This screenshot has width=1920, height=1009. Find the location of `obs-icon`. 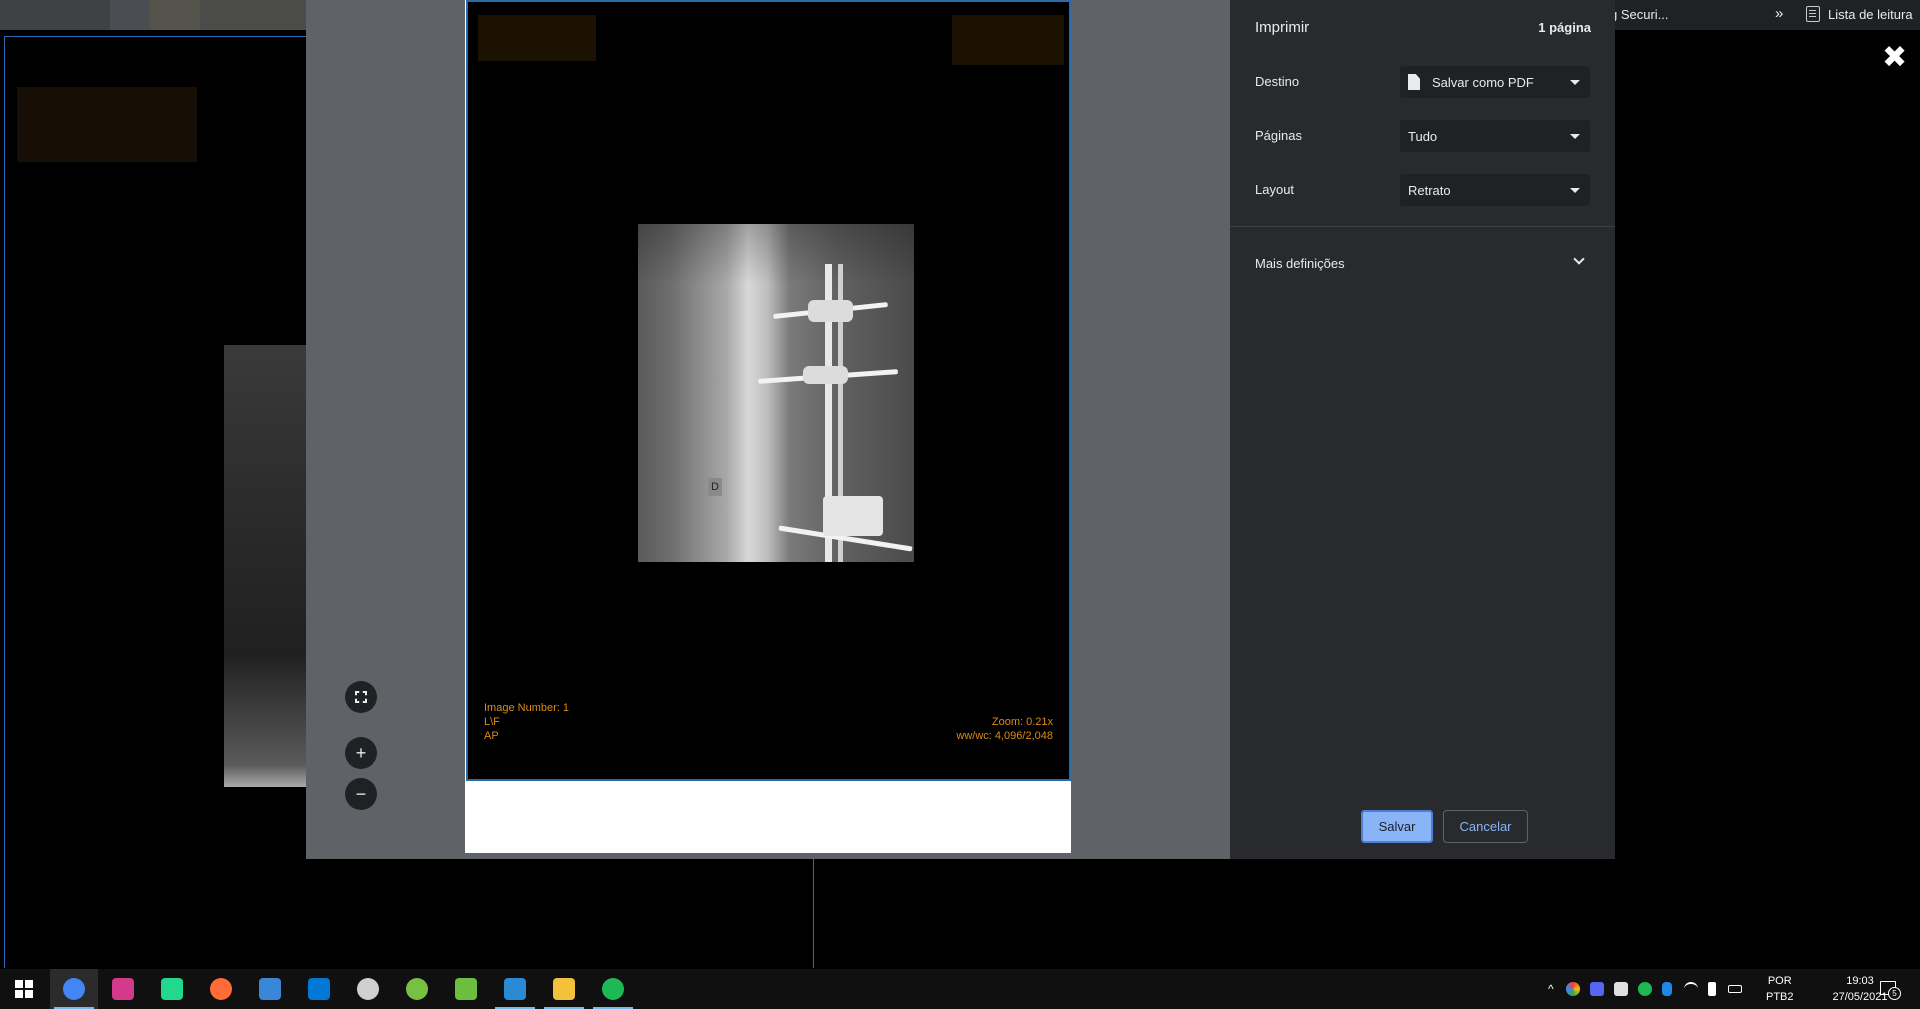

obs-icon is located at coordinates (368, 989).